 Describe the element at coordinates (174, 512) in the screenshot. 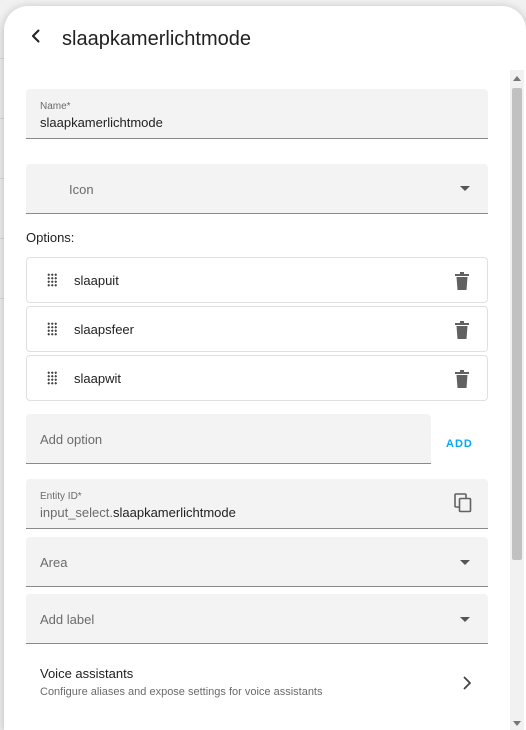

I see `entity-id-object: slaapkamerlichtmode` at that location.